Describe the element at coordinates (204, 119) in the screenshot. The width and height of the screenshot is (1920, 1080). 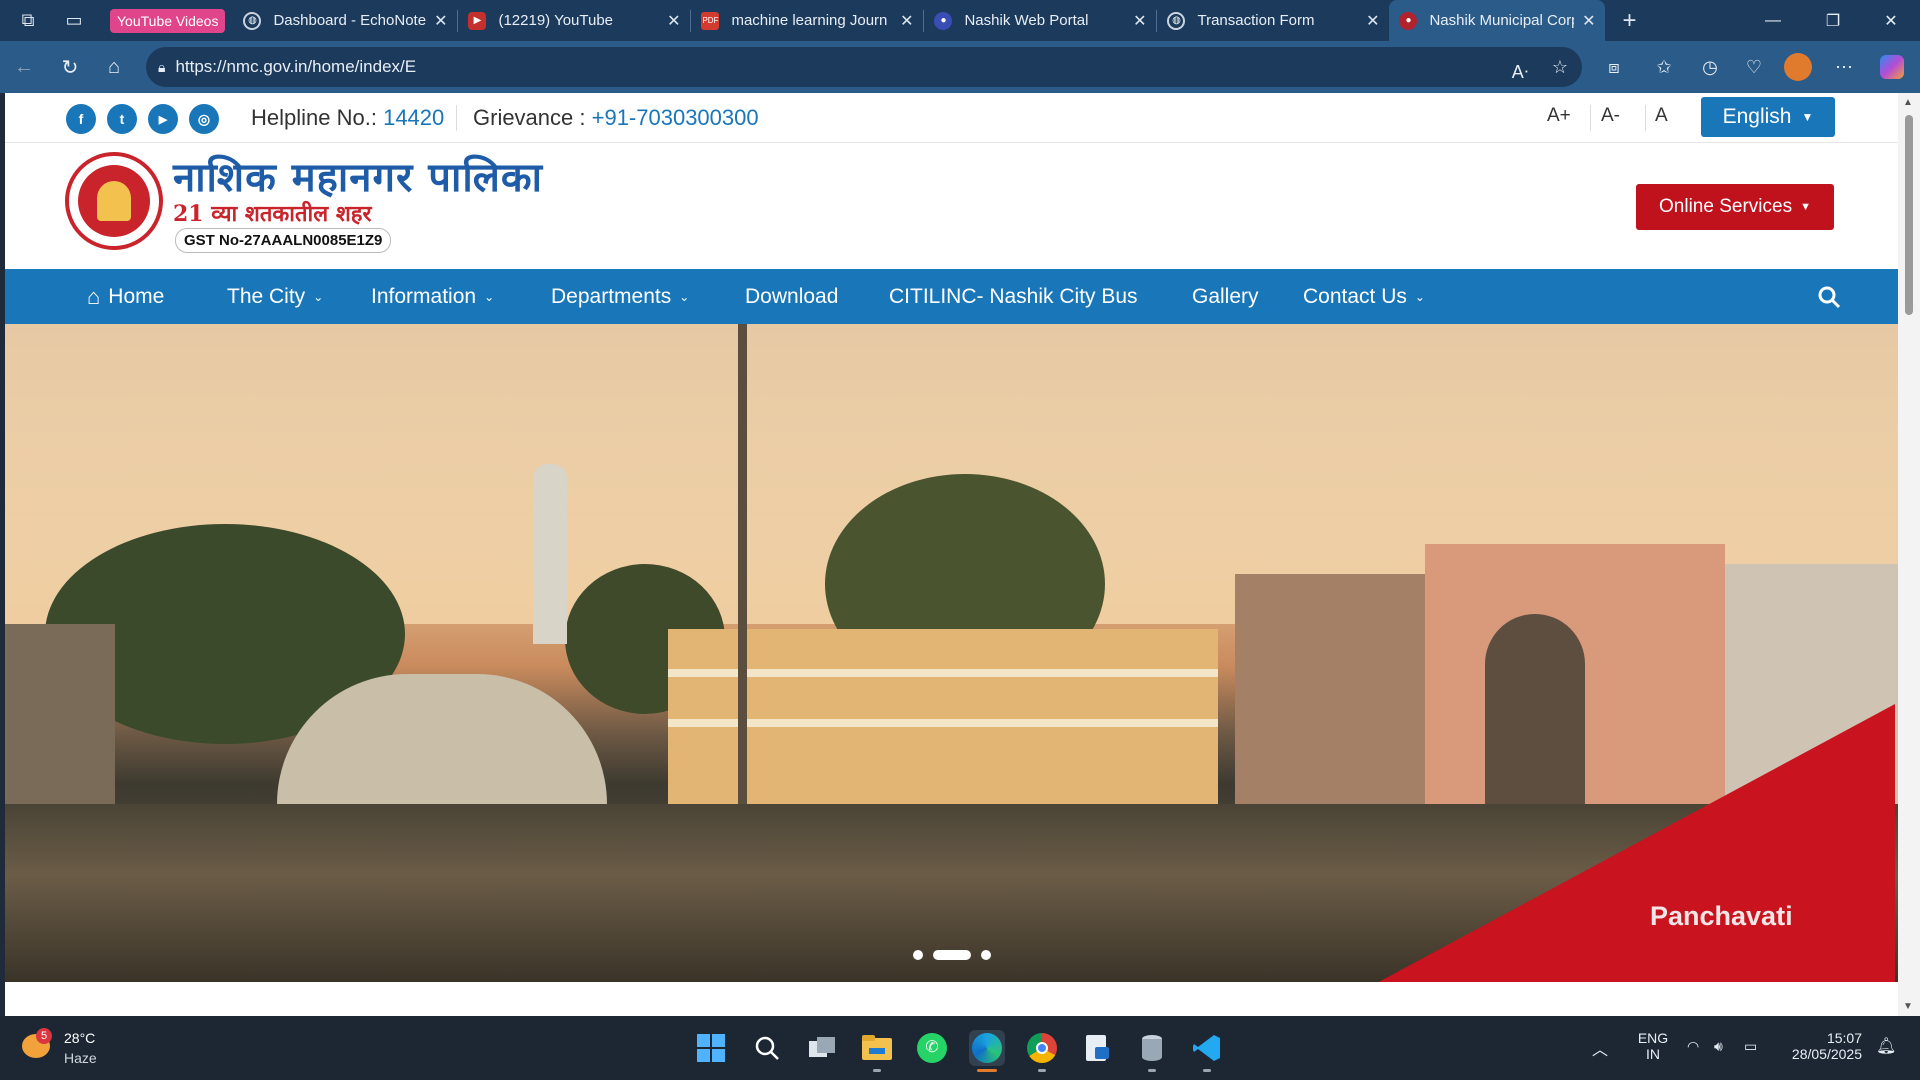
I see `instagram-icon: ◎` at that location.